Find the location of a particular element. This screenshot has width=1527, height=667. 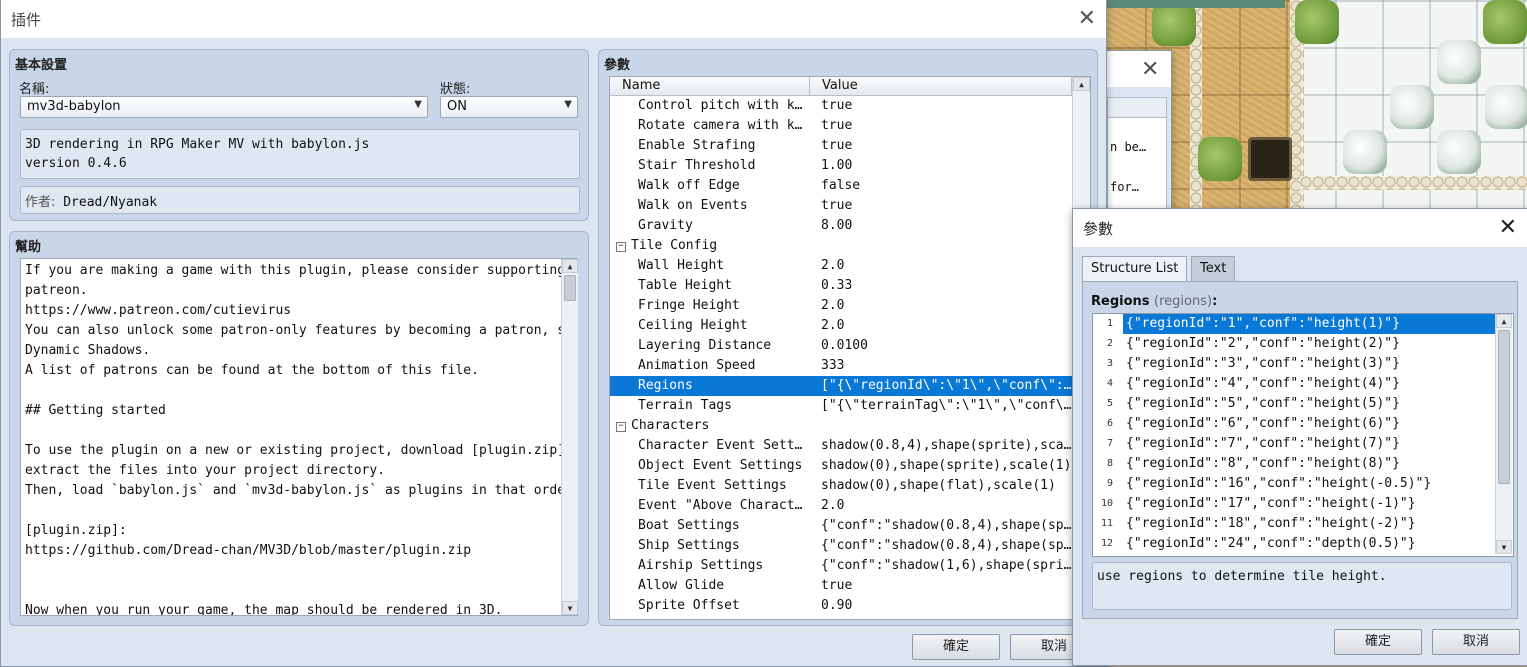

list-item: 1 {"regionId":"1","conf":"height(1)"} is located at coordinates (1300, 324).